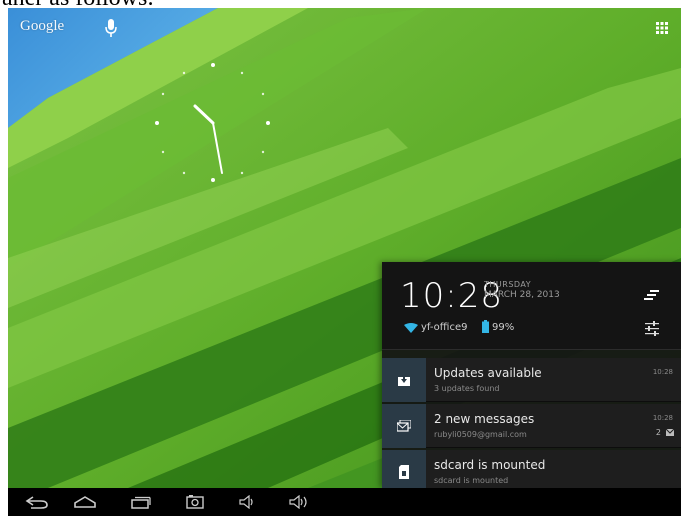  I want to click on notification-title: 2 new messages, so click(484, 419).